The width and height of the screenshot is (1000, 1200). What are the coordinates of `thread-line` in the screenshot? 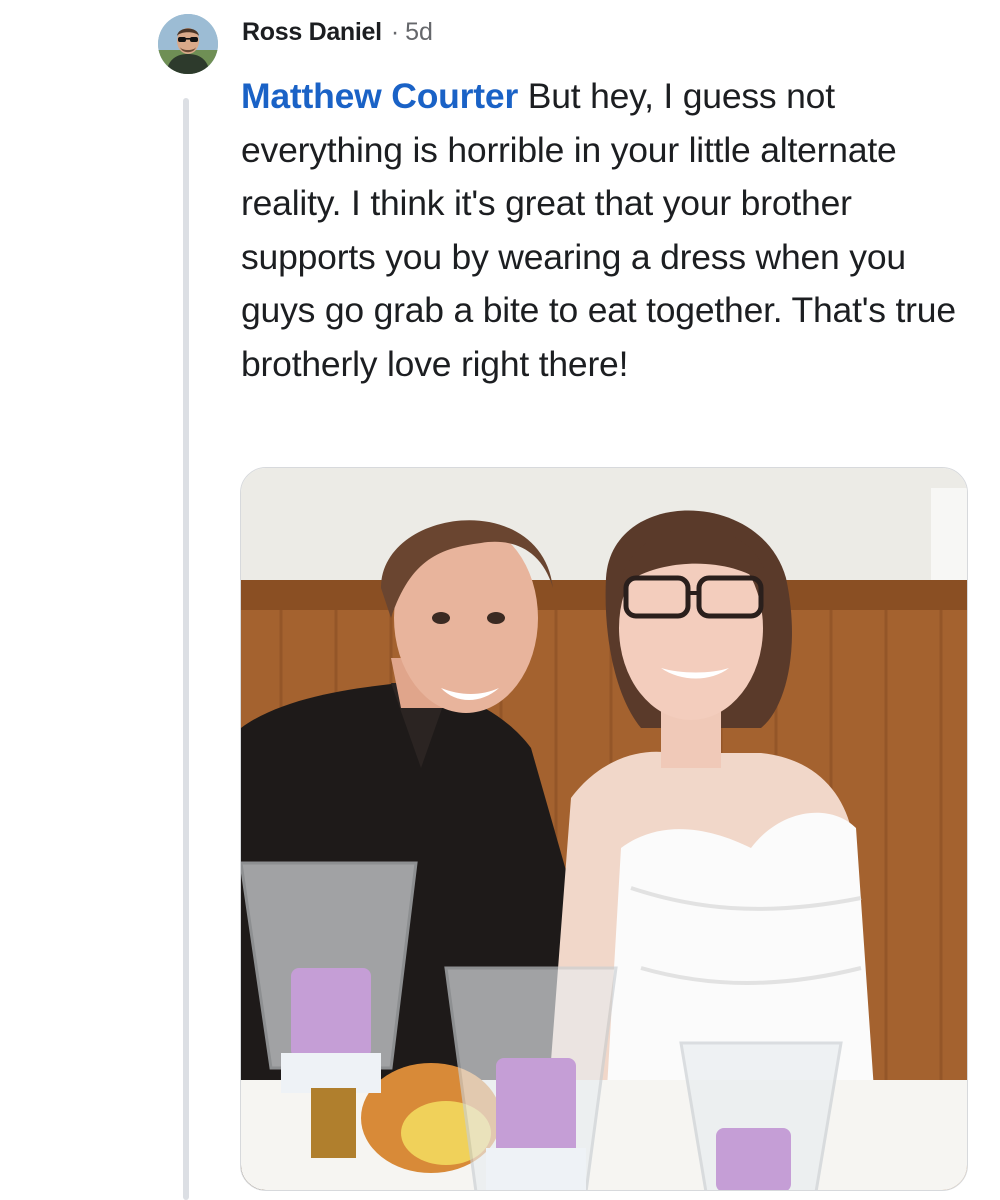 It's located at (186, 649).